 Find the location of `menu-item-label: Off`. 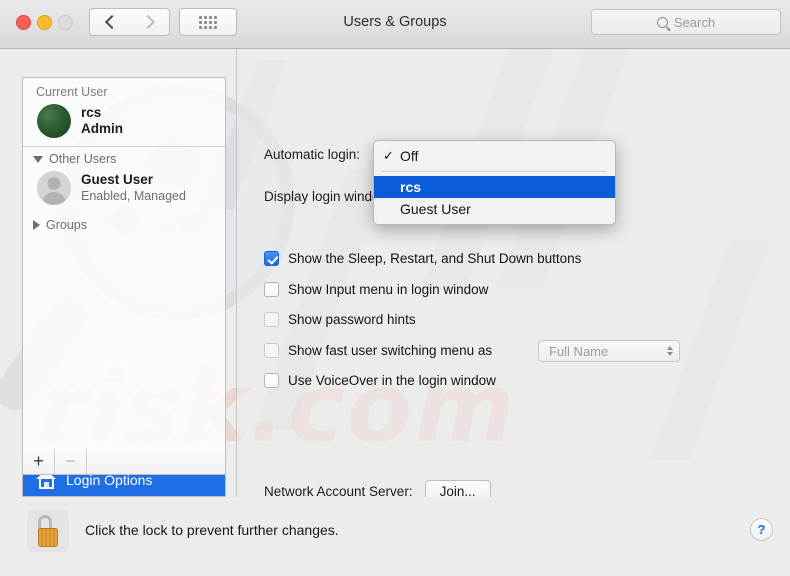

menu-item-label: Off is located at coordinates (409, 156).